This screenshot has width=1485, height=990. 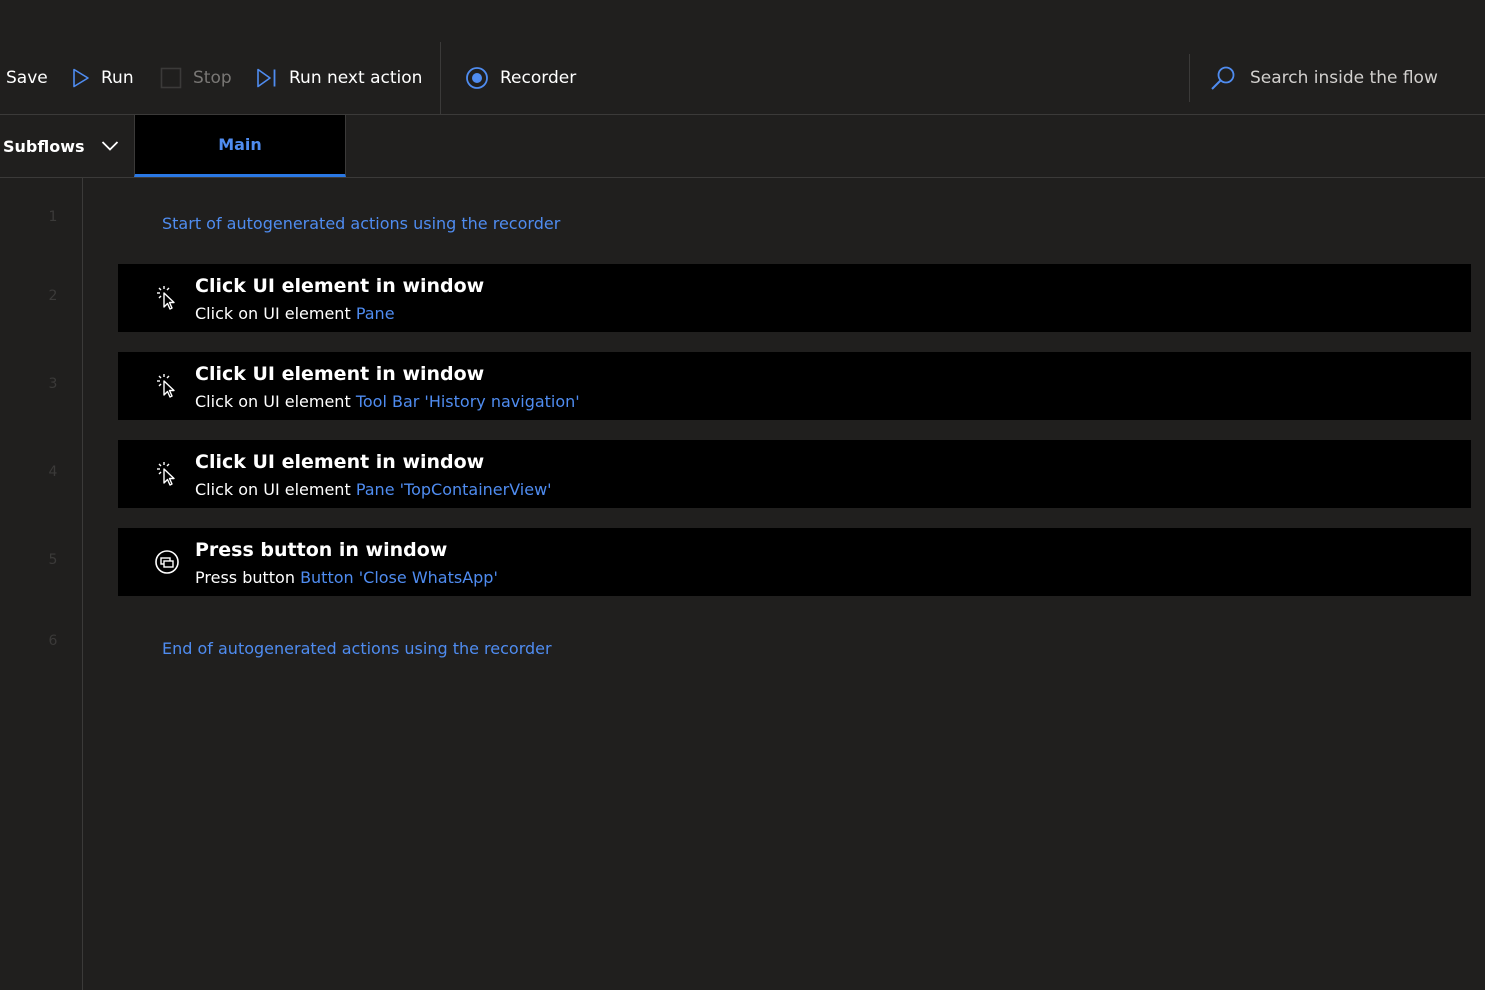 I want to click on action-description: Click on UI element Pane, so click(x=295, y=313).